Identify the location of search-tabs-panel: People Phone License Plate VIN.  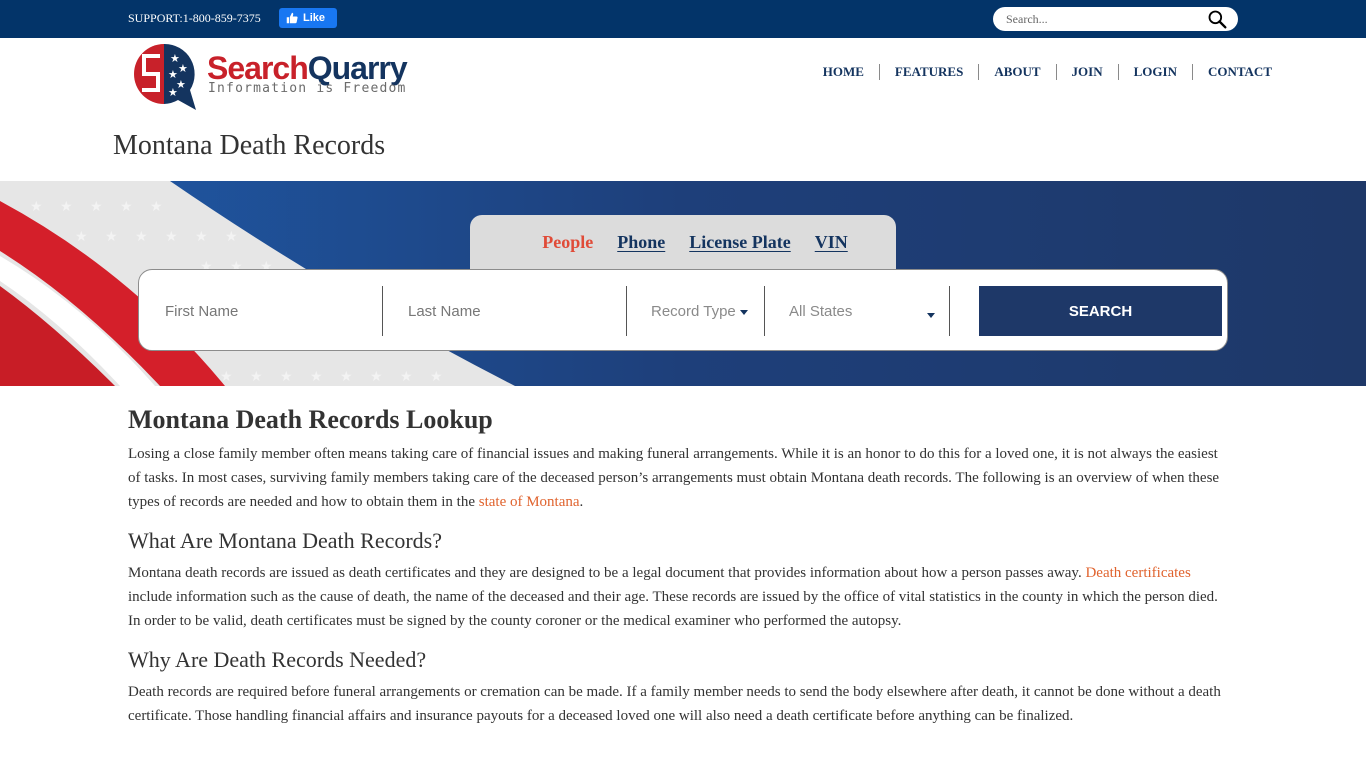
(683, 245).